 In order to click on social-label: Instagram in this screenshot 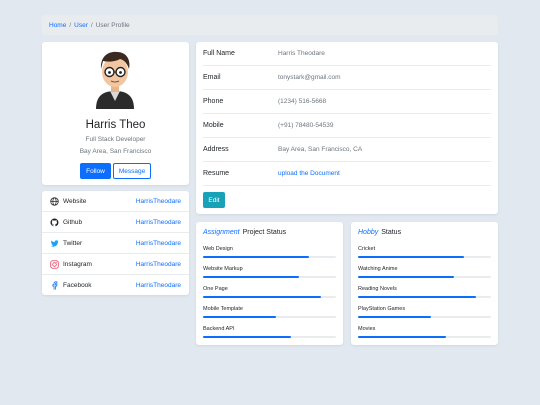, I will do `click(77, 264)`.